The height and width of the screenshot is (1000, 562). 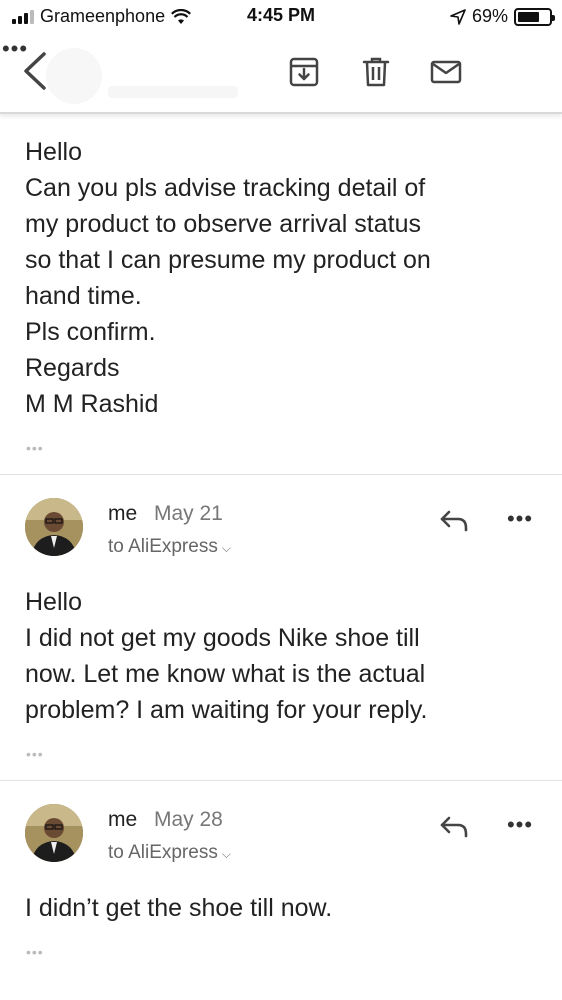 What do you see at coordinates (188, 819) in the screenshot?
I see `message-date: May 28` at bounding box center [188, 819].